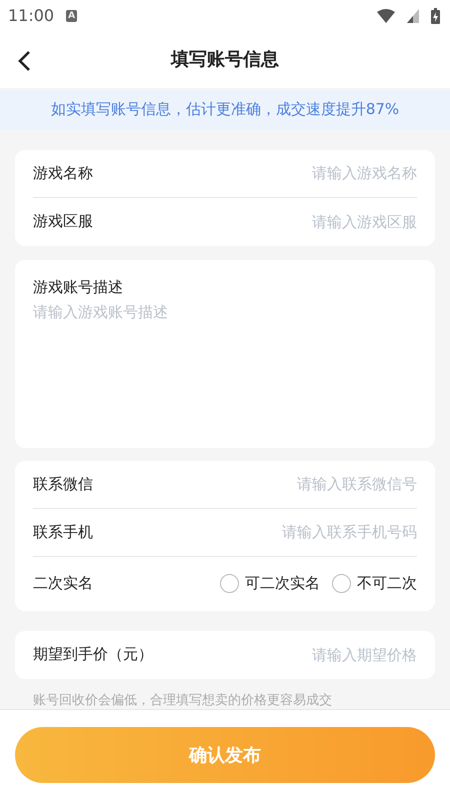 The height and width of the screenshot is (800, 450). Describe the element at coordinates (322, 484) in the screenshot. I see `input-field: 请输入联系微信号` at that location.